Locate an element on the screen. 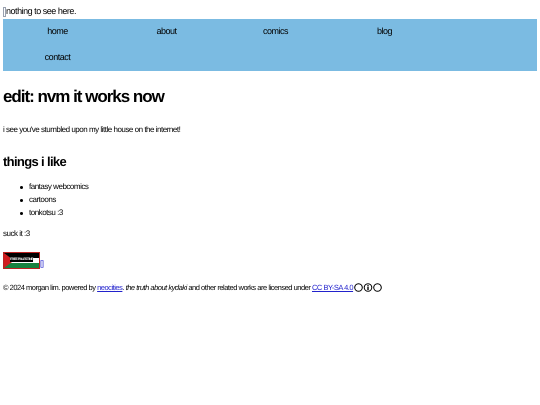 The width and height of the screenshot is (540, 405). broken-image-icon is located at coordinates (4, 11).